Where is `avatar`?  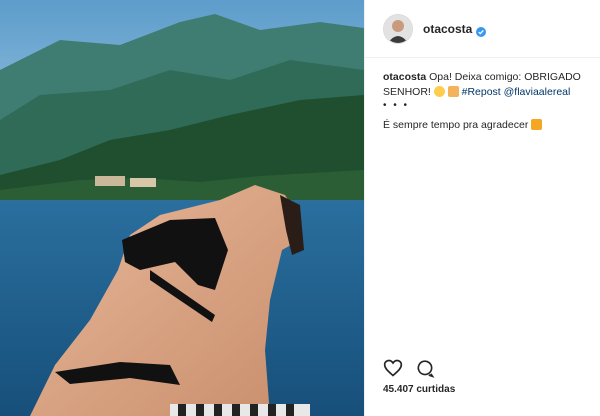
avatar is located at coordinates (398, 28).